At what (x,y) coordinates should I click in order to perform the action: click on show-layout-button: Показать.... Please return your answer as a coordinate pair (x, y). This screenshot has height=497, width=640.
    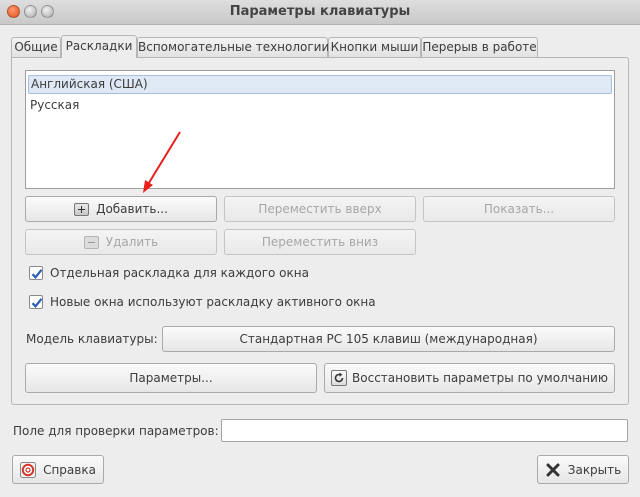
    Looking at the image, I should click on (519, 209).